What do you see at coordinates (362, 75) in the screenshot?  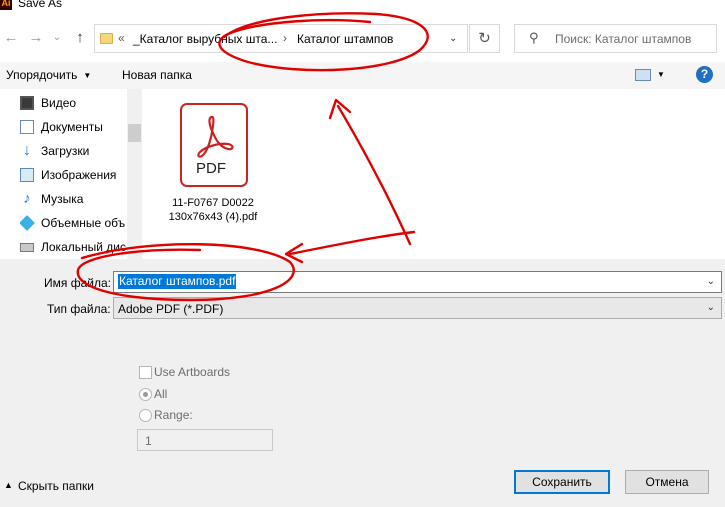 I see `command-bar` at bounding box center [362, 75].